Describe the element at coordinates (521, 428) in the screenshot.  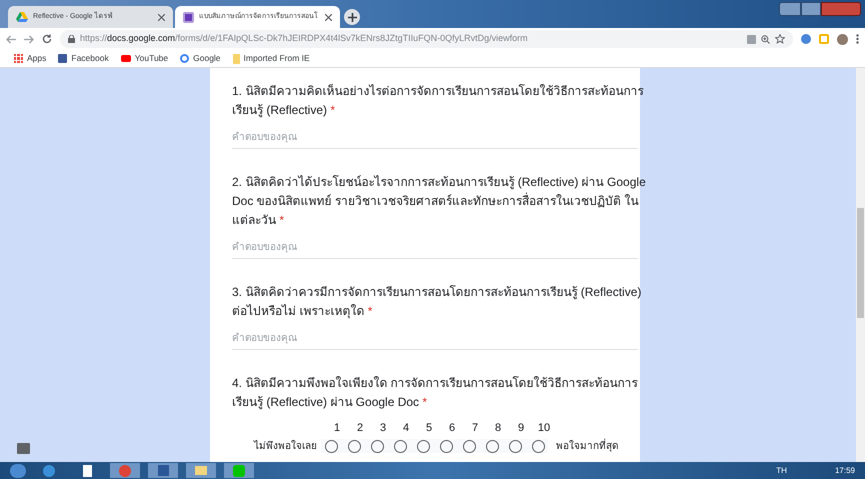
I see `scale-number: 9` at that location.